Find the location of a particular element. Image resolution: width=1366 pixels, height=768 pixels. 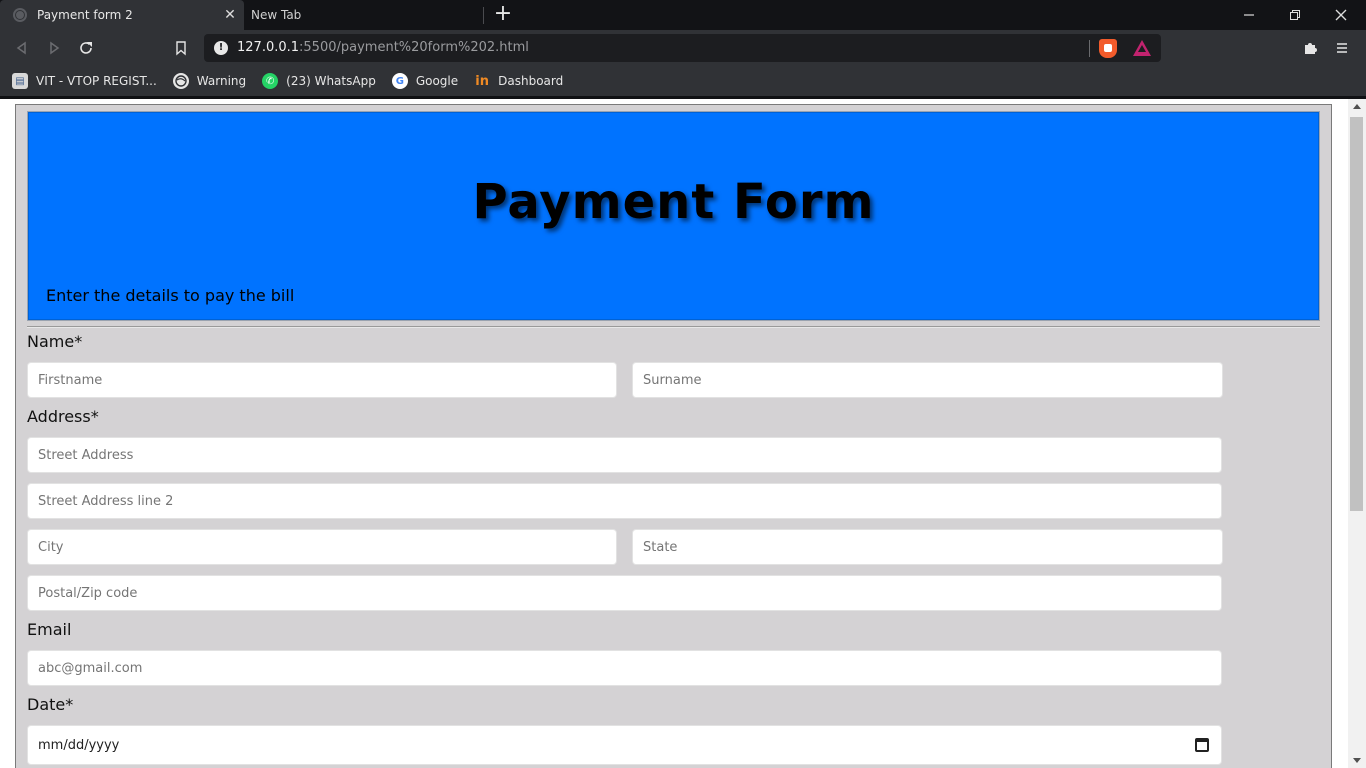

scroll-down-arrow-icon is located at coordinates (1357, 760).